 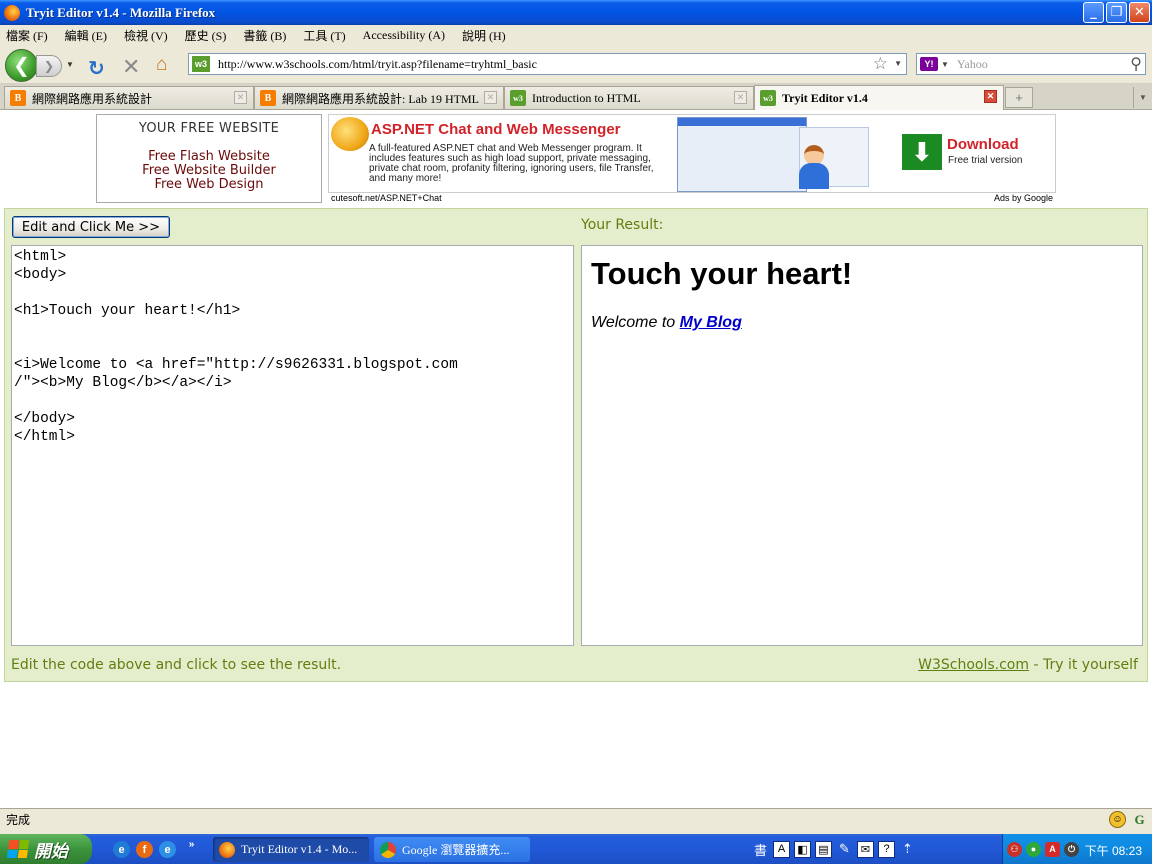 What do you see at coordinates (386, 198) in the screenshot?
I see `ad-source-url: cutesoft.net/ASP.NET+Chat` at bounding box center [386, 198].